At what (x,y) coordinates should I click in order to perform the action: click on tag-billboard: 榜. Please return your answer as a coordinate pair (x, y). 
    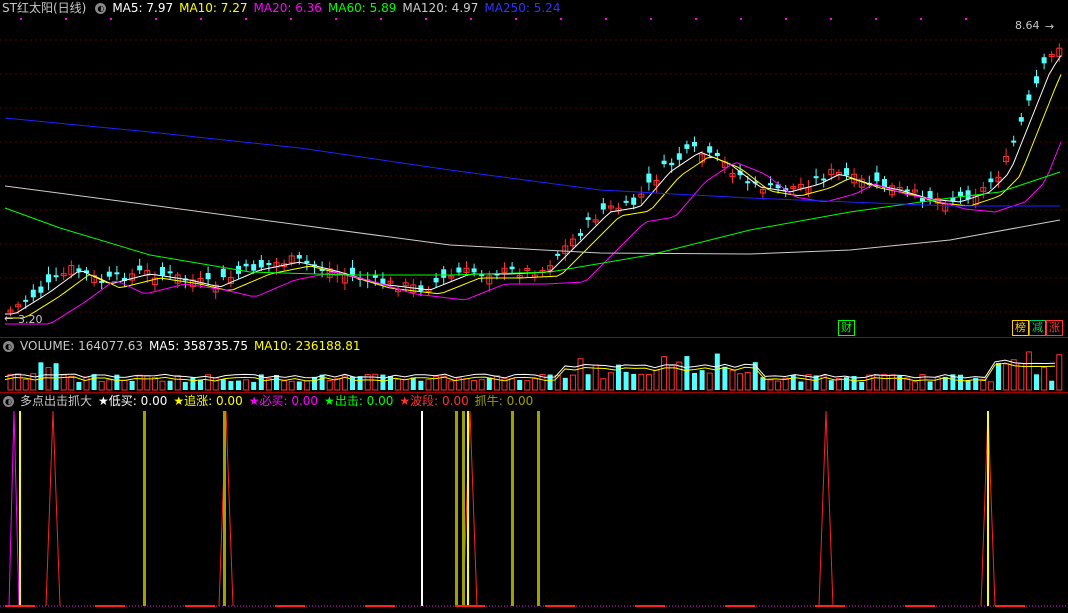
    Looking at the image, I should click on (1020, 328).